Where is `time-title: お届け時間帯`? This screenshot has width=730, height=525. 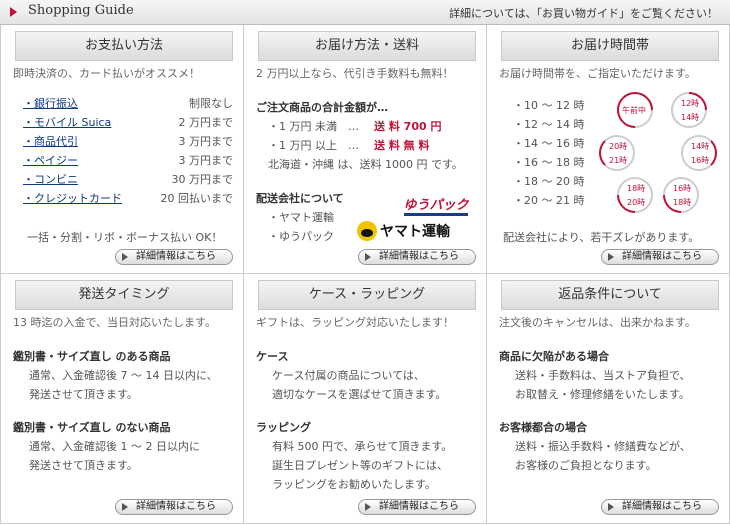
time-title: お届け時間帯 is located at coordinates (610, 46).